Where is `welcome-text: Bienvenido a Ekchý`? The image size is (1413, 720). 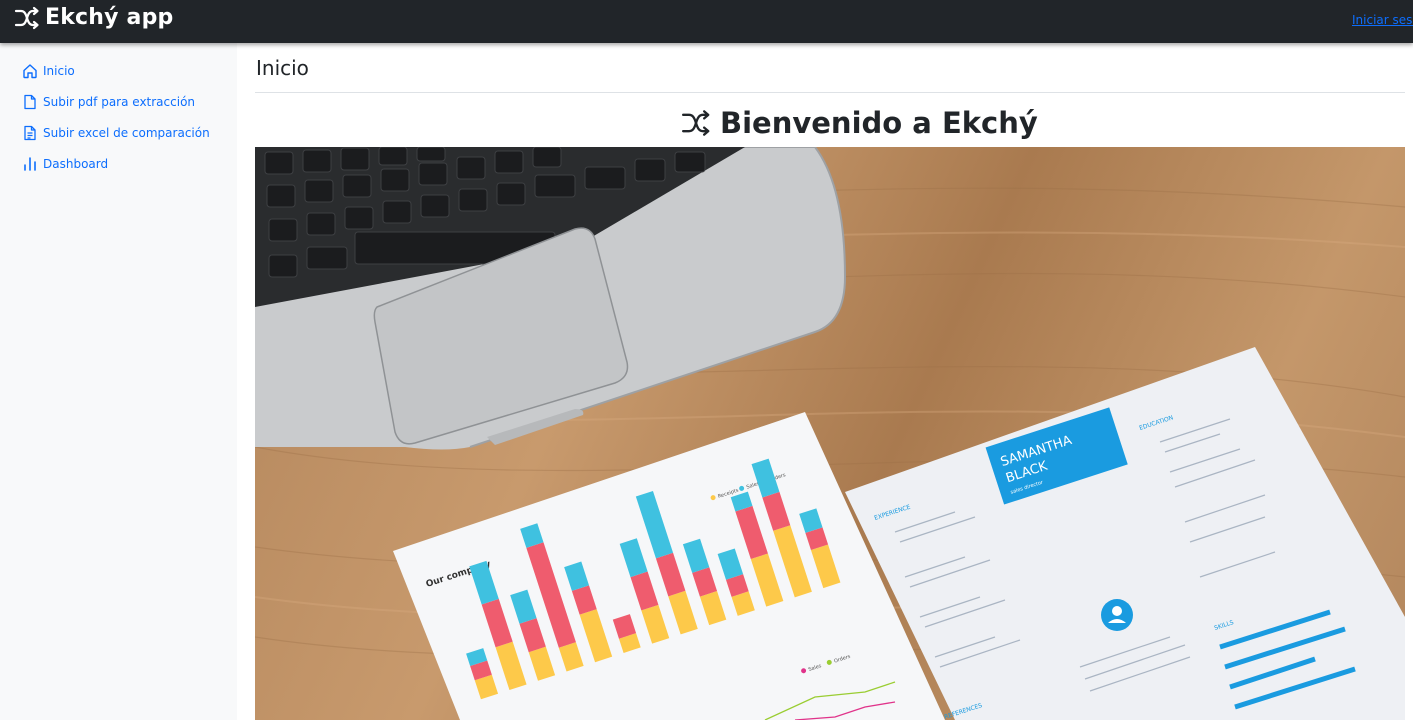 welcome-text: Bienvenido a Ekchý is located at coordinates (879, 123).